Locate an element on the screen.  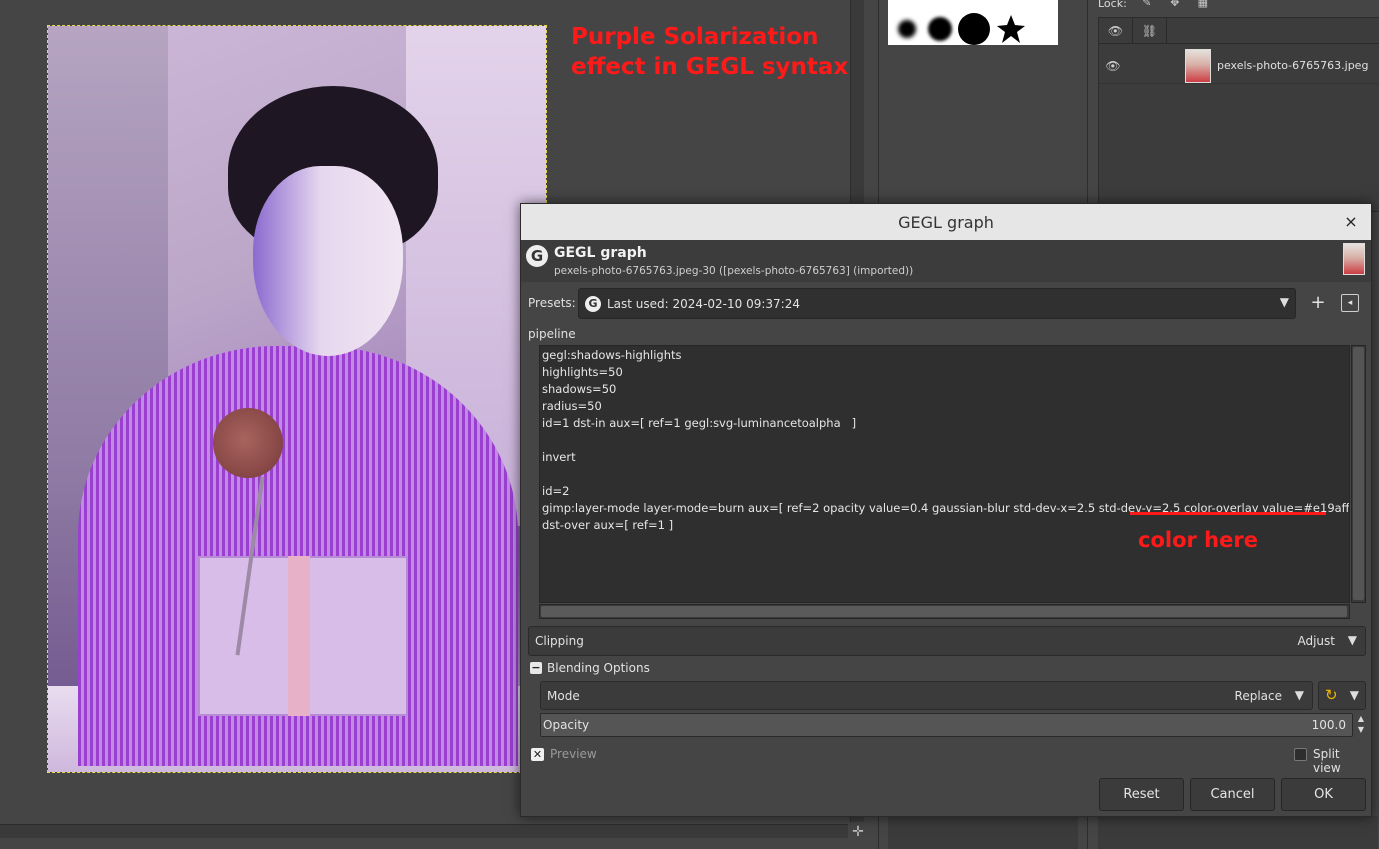
reset-button: Reset is located at coordinates (1141, 794).